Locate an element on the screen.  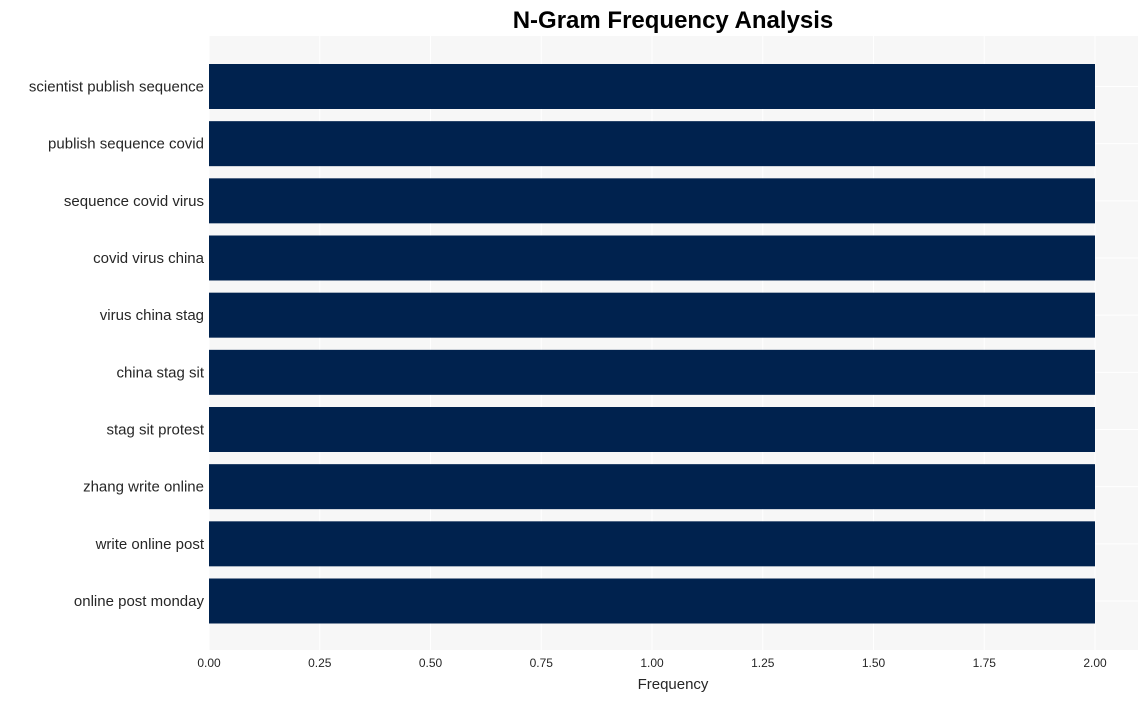
x-tick-label: 1.00 is located at coordinates (652, 663).